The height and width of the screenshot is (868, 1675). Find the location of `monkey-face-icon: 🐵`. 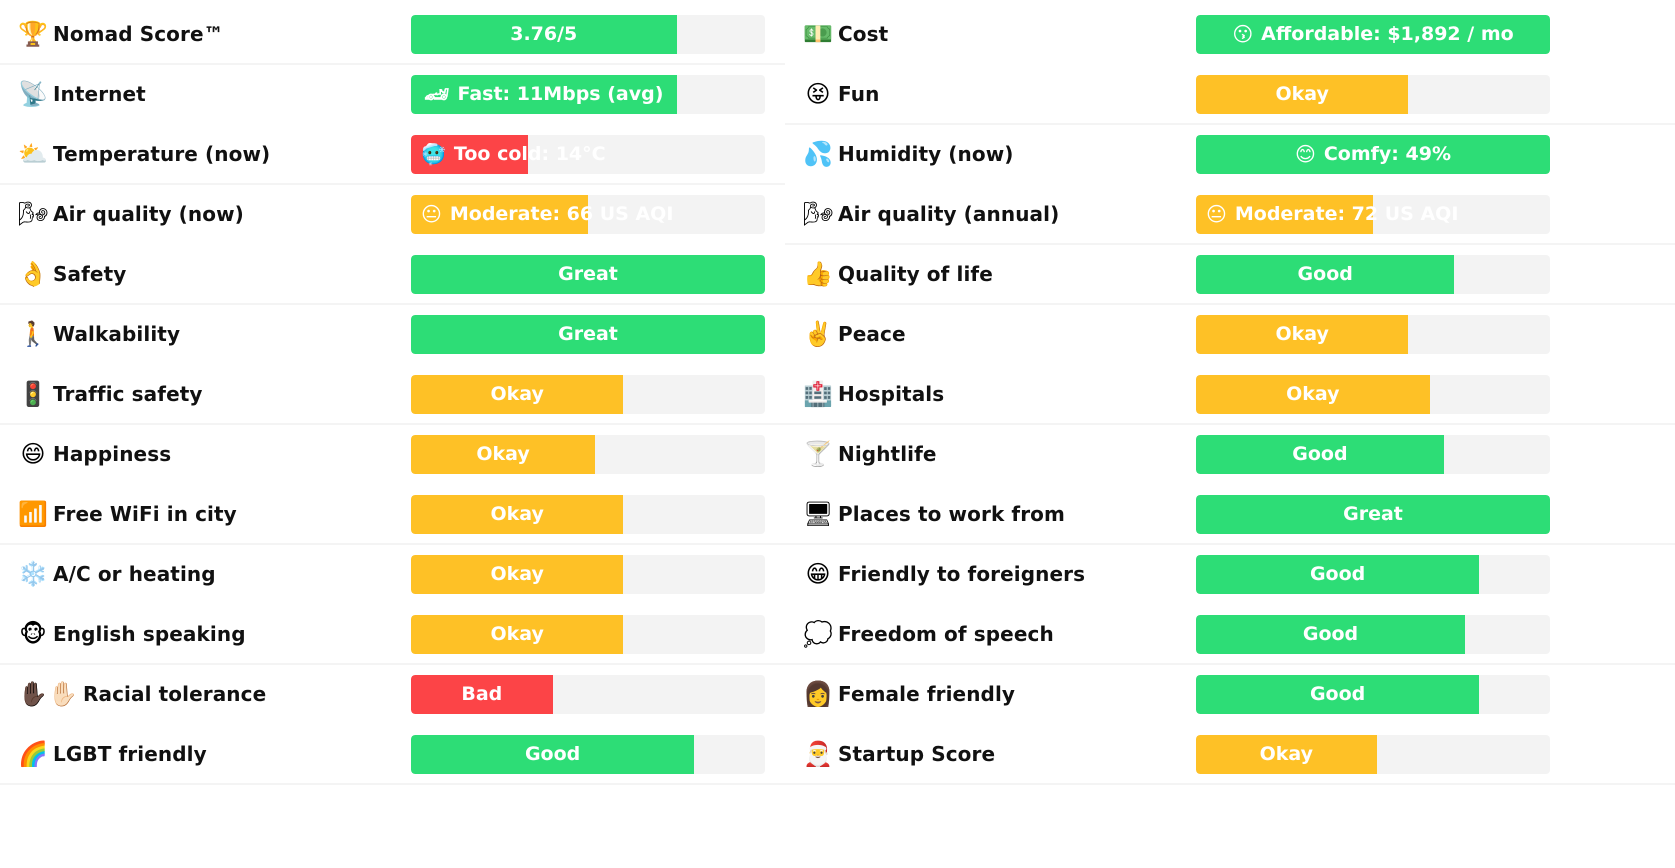

monkey-face-icon: 🐵 is located at coordinates (33, 634).